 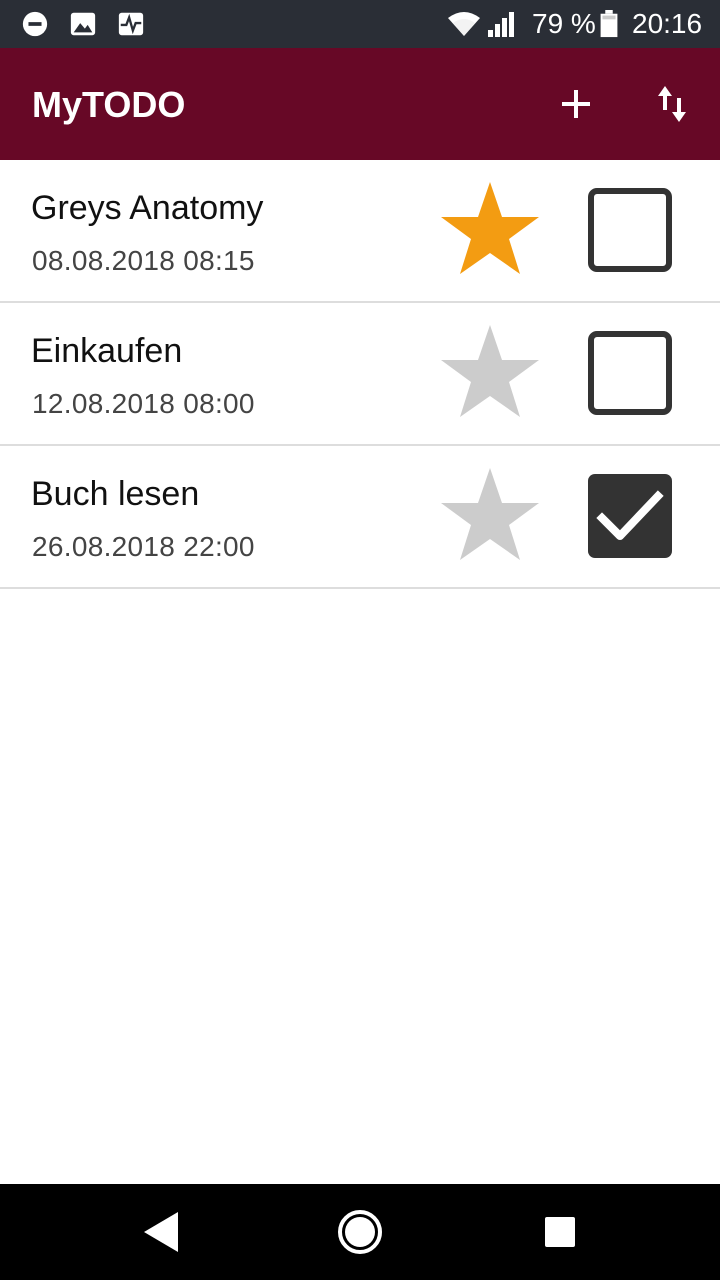 I want to click on todo-title: Greys Anatomy, so click(x=147, y=208).